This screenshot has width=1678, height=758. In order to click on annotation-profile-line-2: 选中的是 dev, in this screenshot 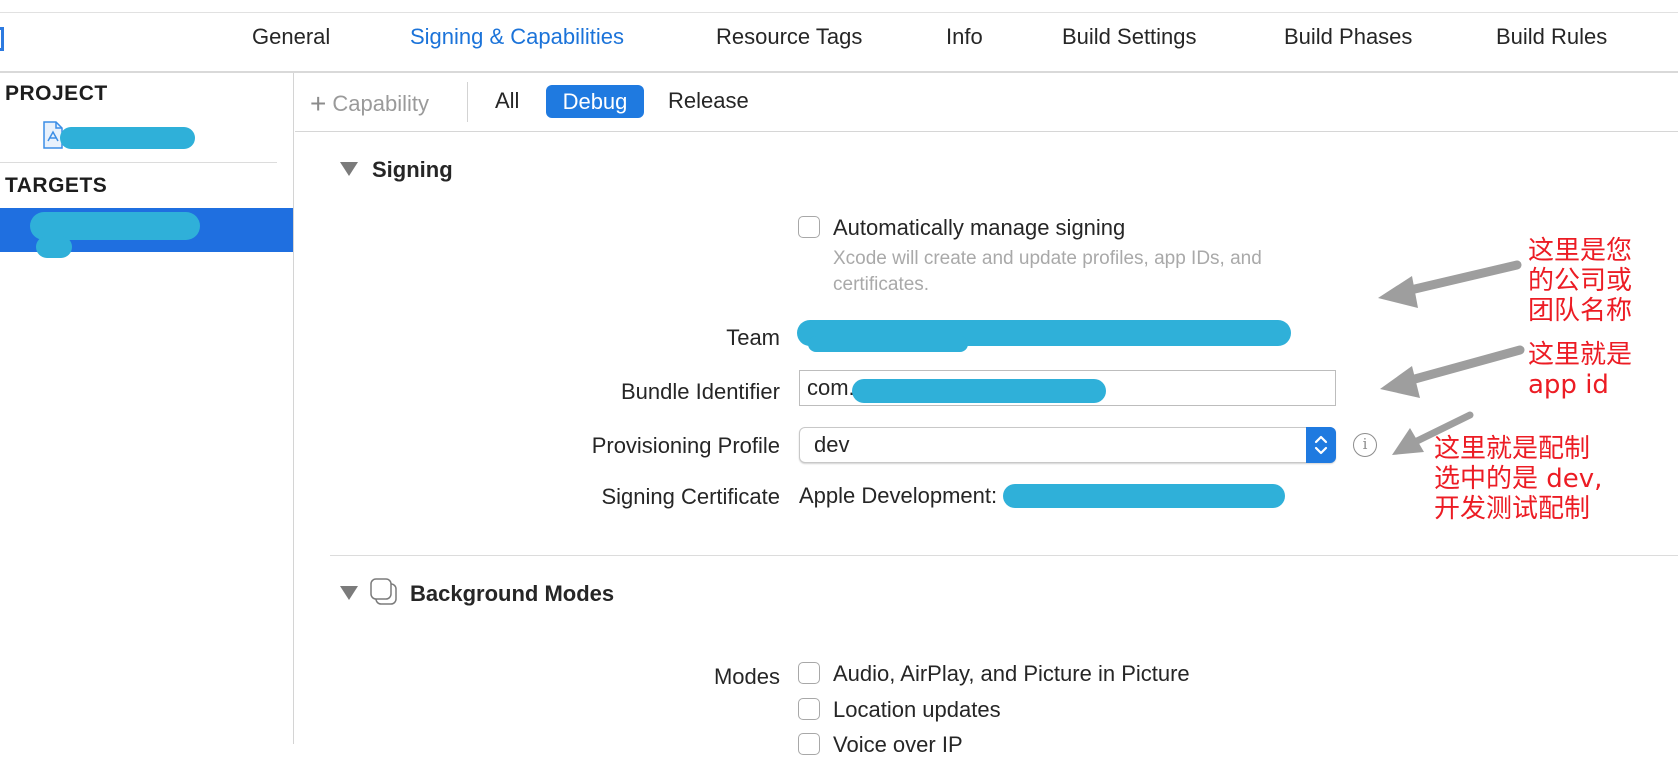, I will do `click(1518, 479)`.